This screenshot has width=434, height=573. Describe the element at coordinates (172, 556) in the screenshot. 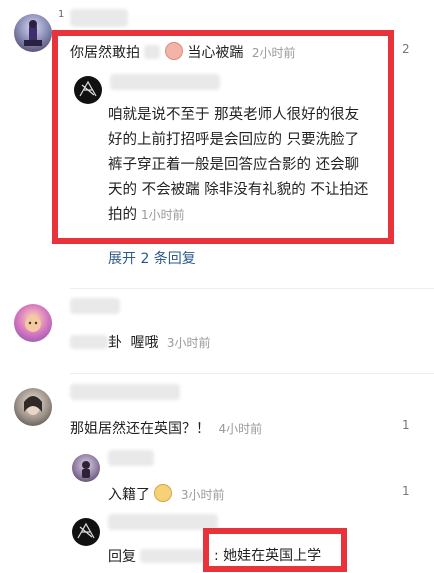

I see `mention-blurred` at that location.